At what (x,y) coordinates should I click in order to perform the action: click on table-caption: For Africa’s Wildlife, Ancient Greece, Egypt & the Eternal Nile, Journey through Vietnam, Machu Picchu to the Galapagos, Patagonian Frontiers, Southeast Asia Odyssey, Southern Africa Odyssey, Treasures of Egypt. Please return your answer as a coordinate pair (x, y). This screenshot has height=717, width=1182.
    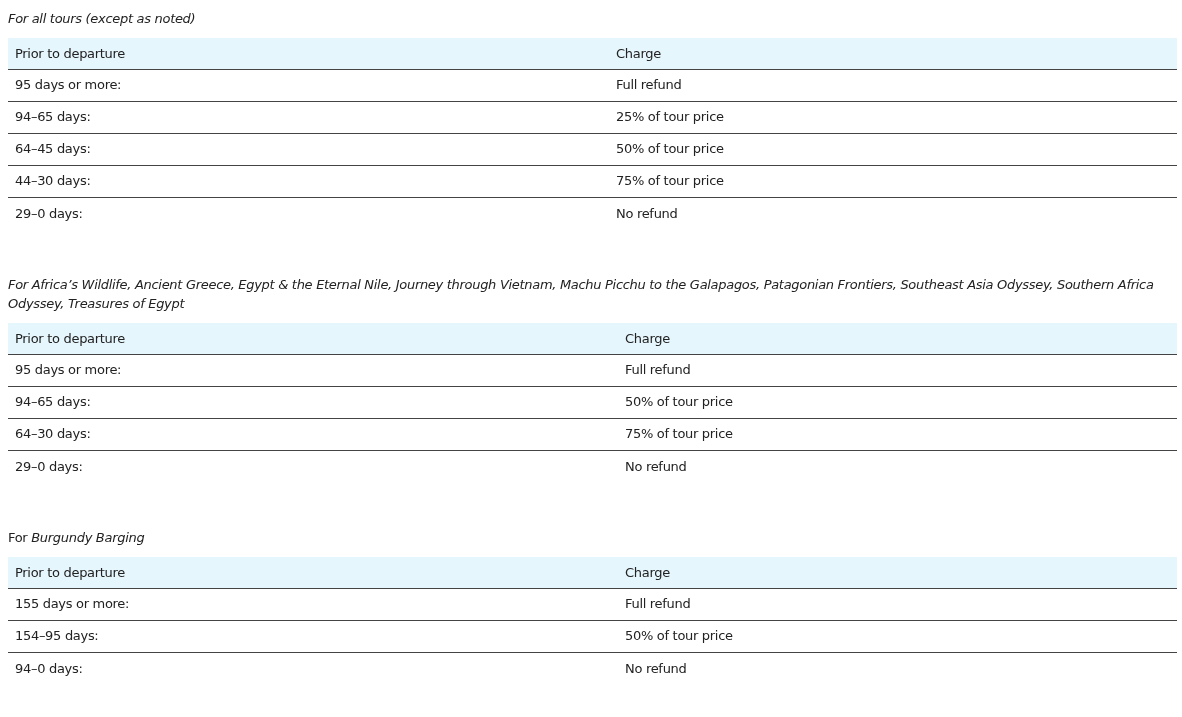
    Looking at the image, I should click on (581, 294).